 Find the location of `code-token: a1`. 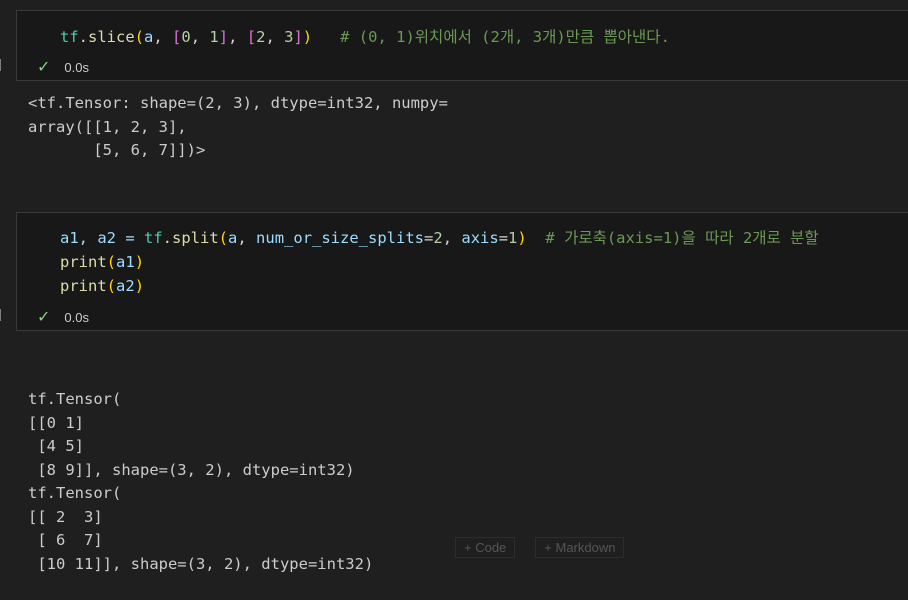

code-token: a1 is located at coordinates (125, 262).